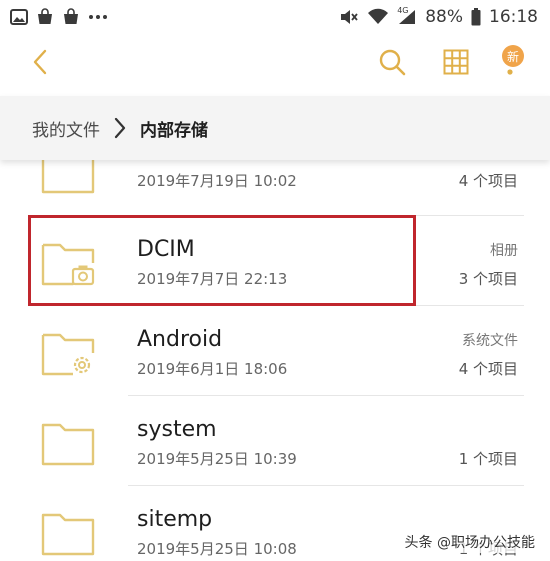 The image size is (550, 561). What do you see at coordinates (275, 17) in the screenshot?
I see `status-bar: 4G 88% 16:18` at bounding box center [275, 17].